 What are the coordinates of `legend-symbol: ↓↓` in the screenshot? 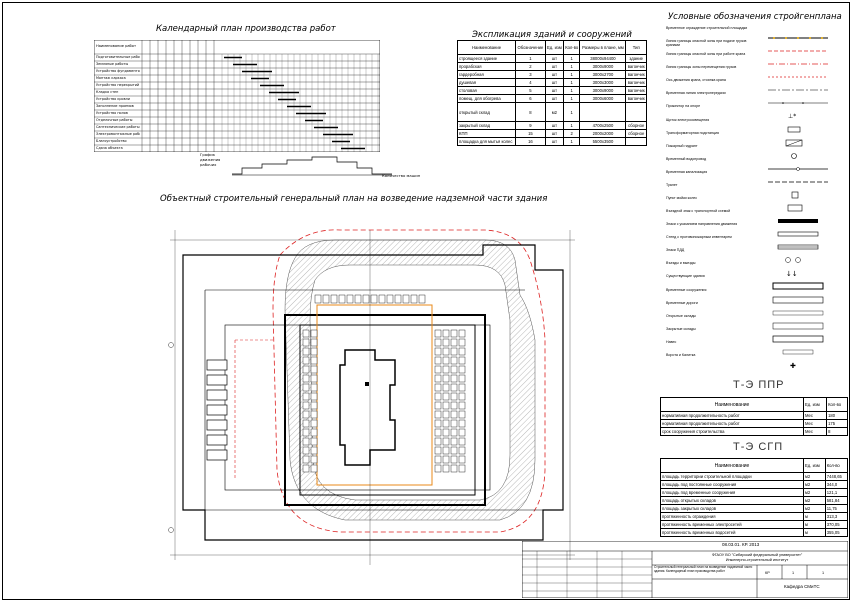 It's located at (798, 270).